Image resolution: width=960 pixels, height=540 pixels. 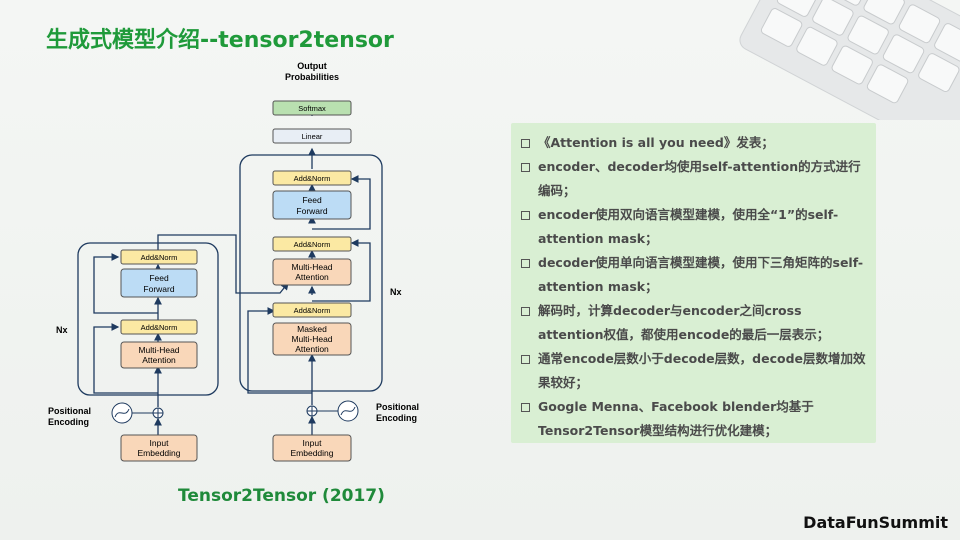 What do you see at coordinates (396, 292) in the screenshot?
I see `decoder-nx: Nx` at bounding box center [396, 292].